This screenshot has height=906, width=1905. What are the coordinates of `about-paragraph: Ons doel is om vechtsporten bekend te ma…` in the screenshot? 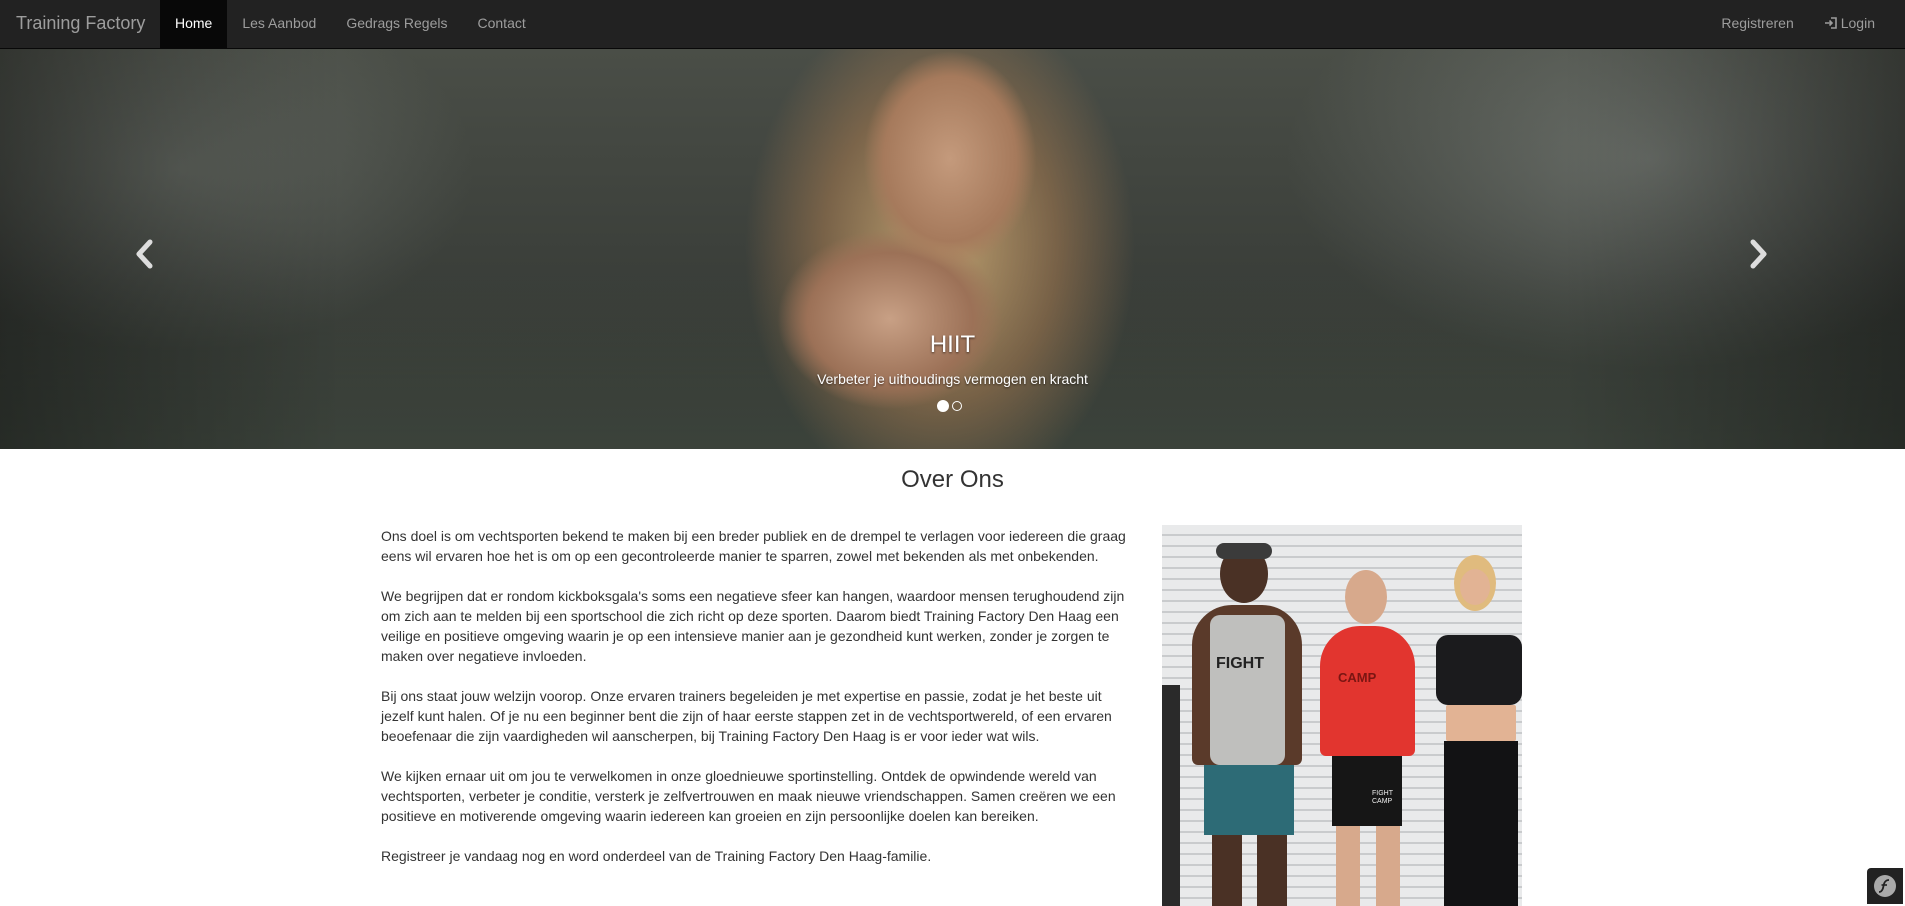 It's located at (753, 546).